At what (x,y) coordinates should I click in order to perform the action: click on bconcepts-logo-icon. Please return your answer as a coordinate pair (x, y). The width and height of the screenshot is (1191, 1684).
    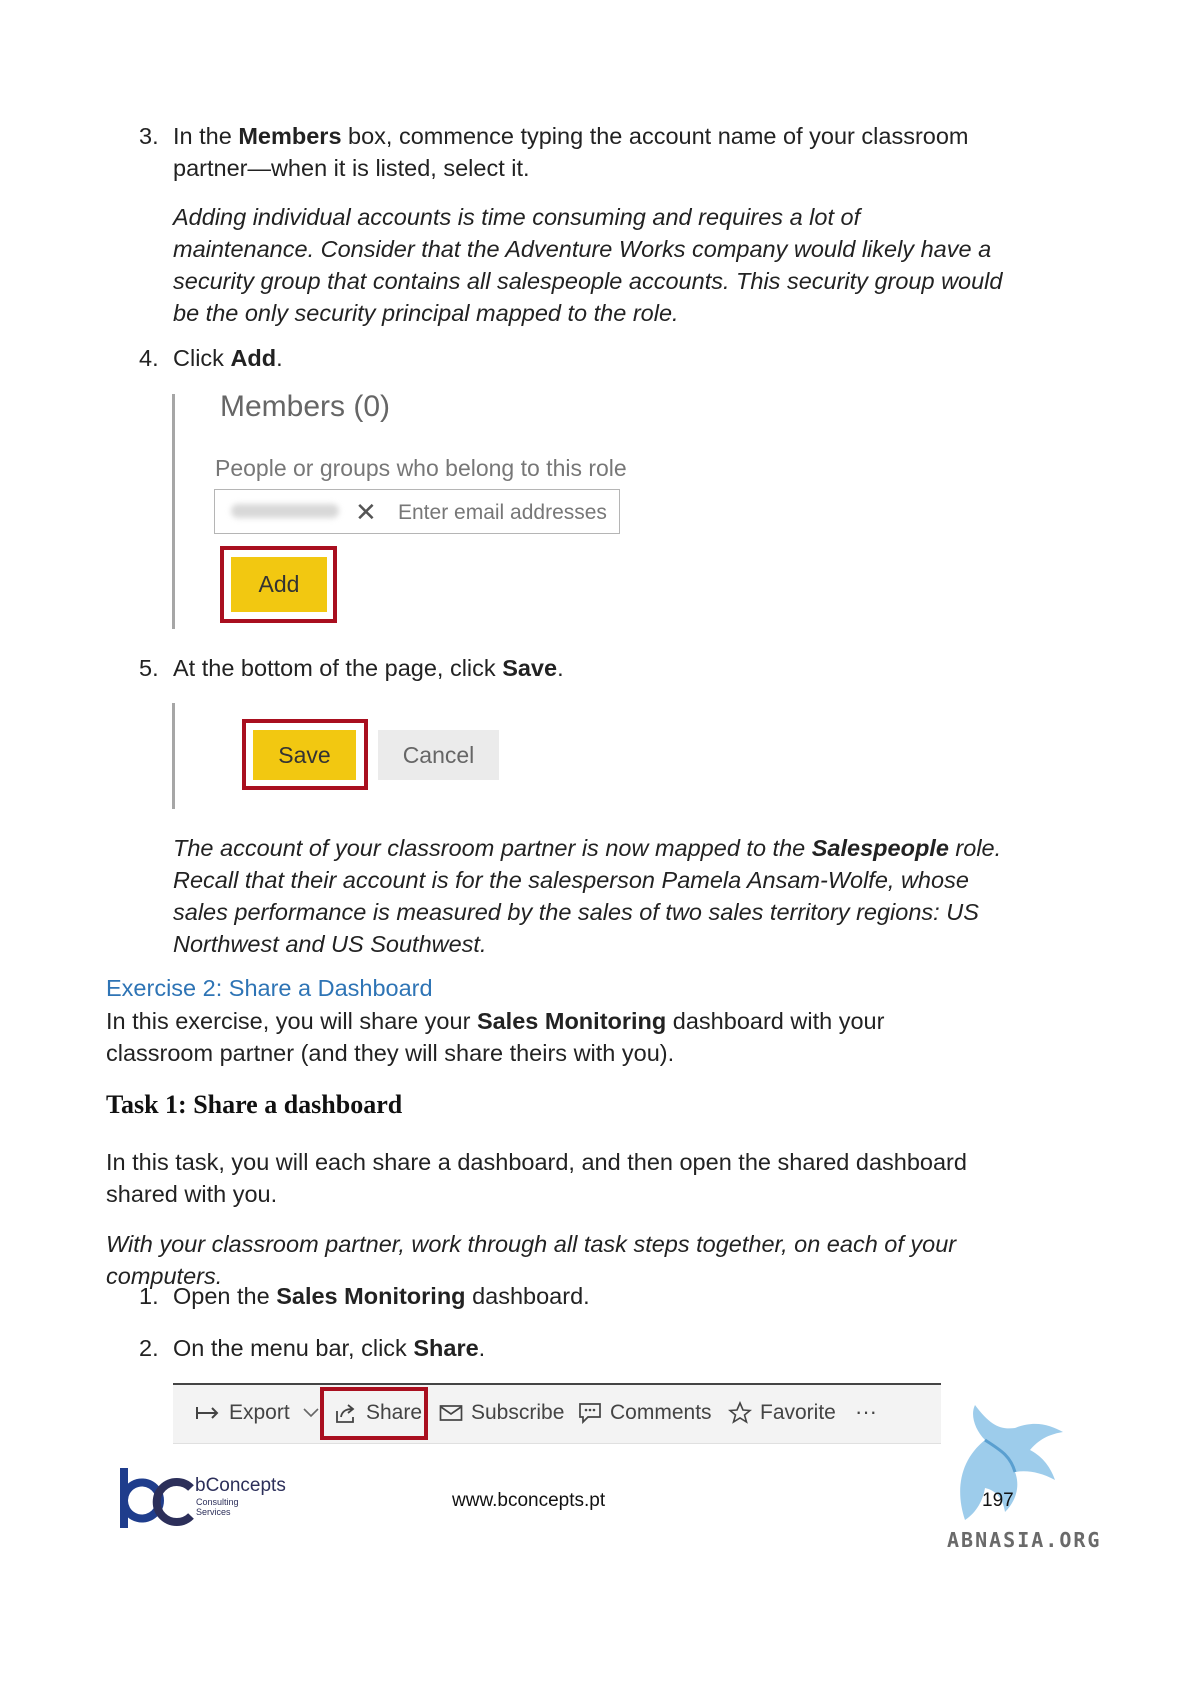
    Looking at the image, I should click on (157, 1498).